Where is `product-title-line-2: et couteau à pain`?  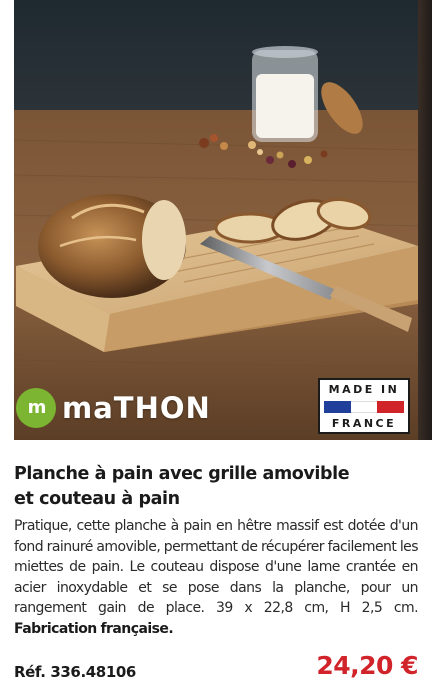 product-title-line-2: et couteau à pain is located at coordinates (97, 499).